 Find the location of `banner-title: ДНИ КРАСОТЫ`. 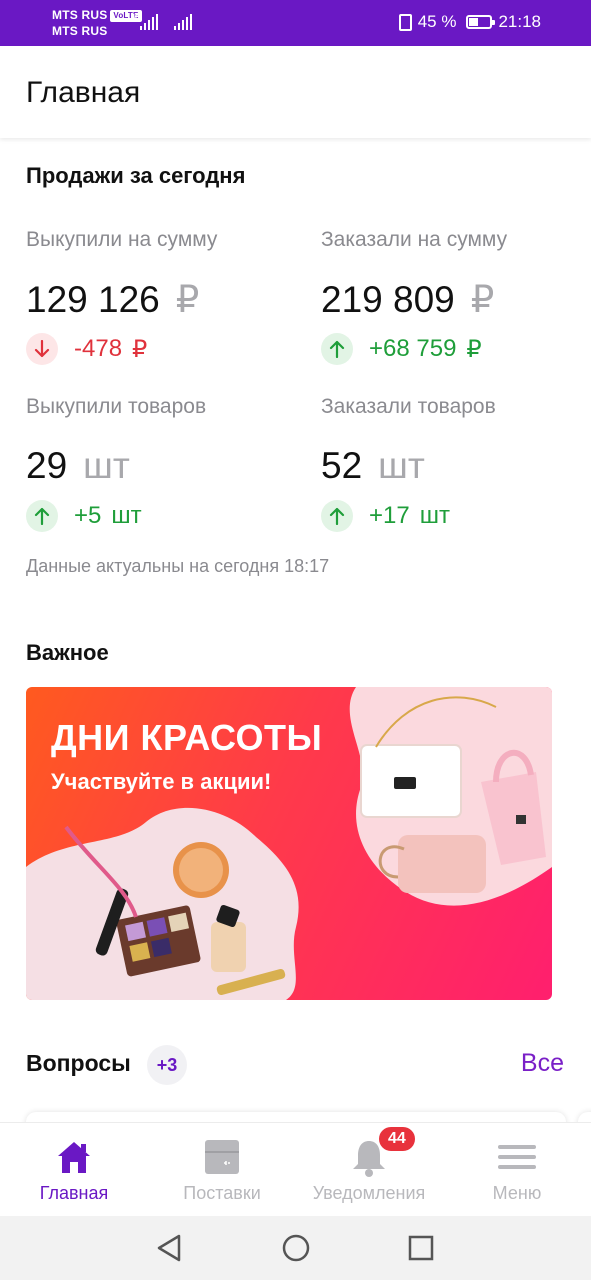

banner-title: ДНИ КРАСОТЫ is located at coordinates (187, 737).